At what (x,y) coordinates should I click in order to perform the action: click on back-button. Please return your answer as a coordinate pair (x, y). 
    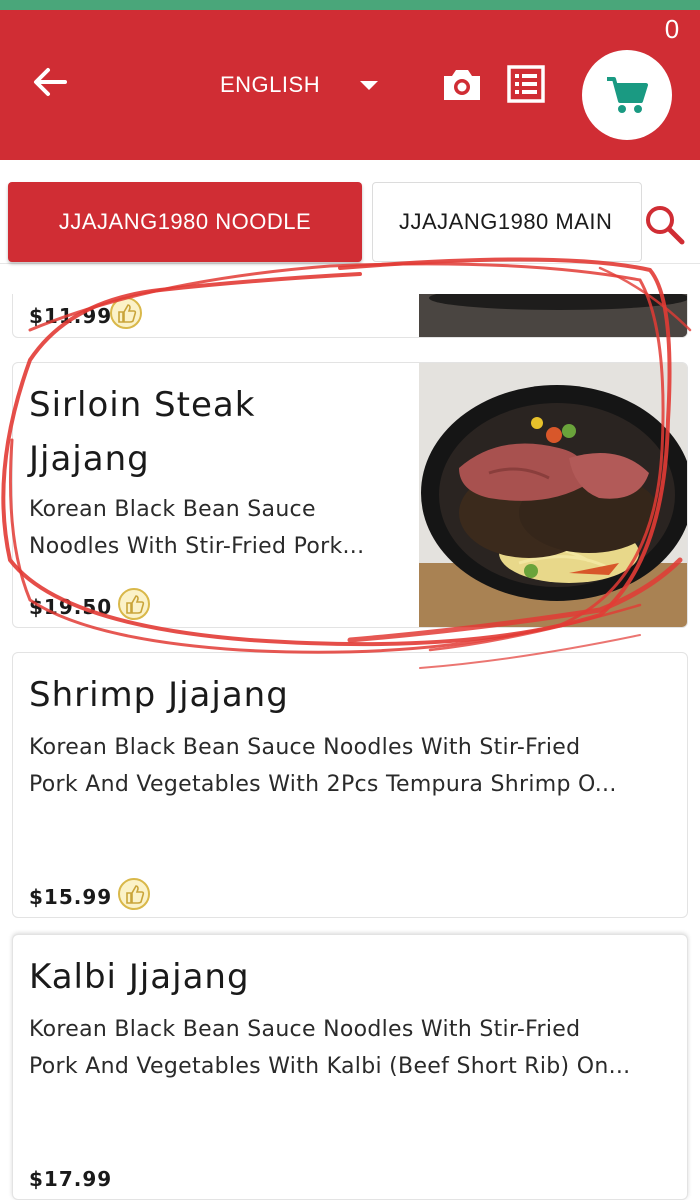
    Looking at the image, I should click on (50, 82).